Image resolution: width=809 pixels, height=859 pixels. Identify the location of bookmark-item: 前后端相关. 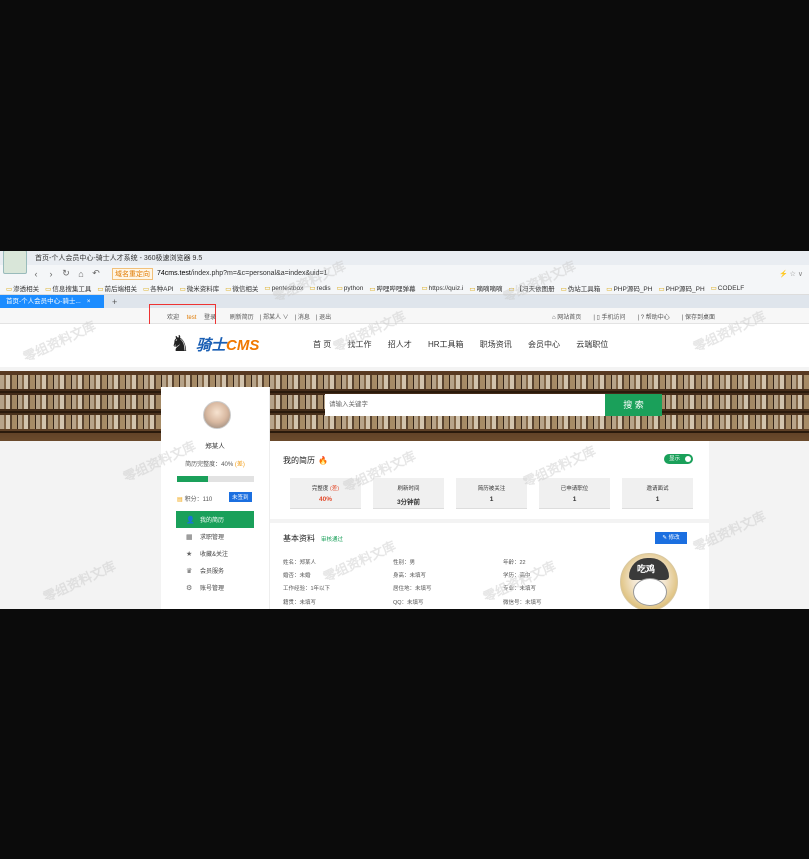
(117, 288).